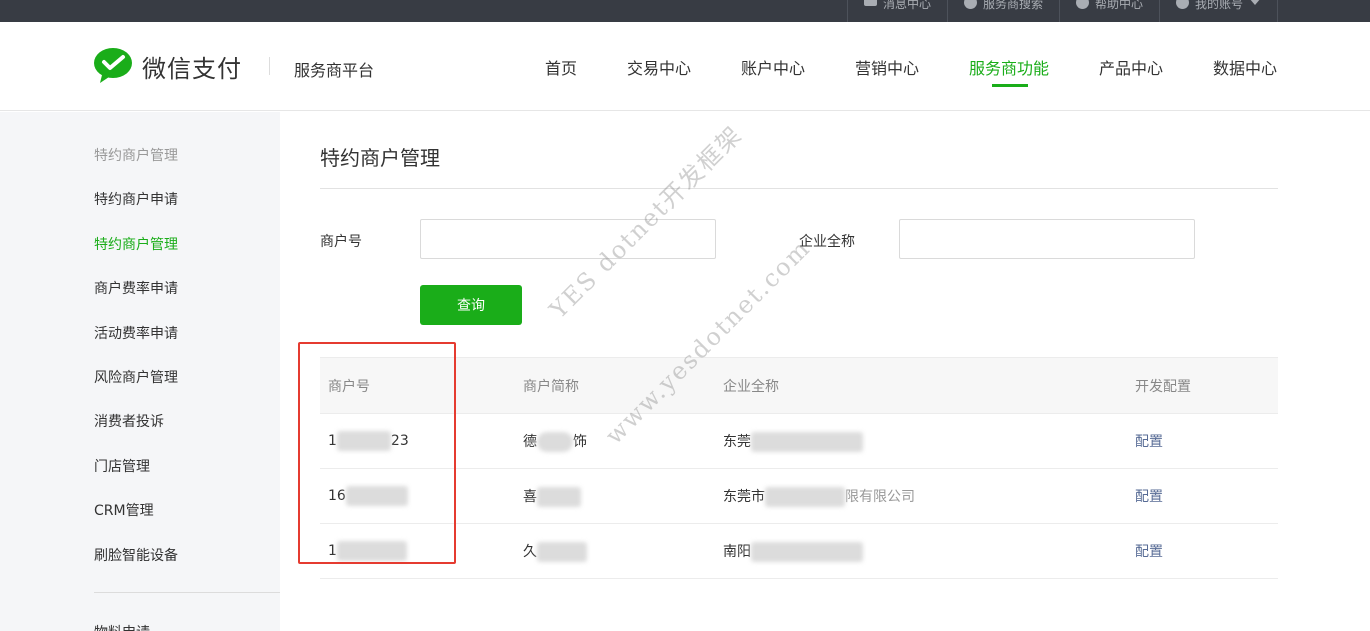 This screenshot has height=631, width=1370. I want to click on company-name-cell: 东莞, so click(921, 441).